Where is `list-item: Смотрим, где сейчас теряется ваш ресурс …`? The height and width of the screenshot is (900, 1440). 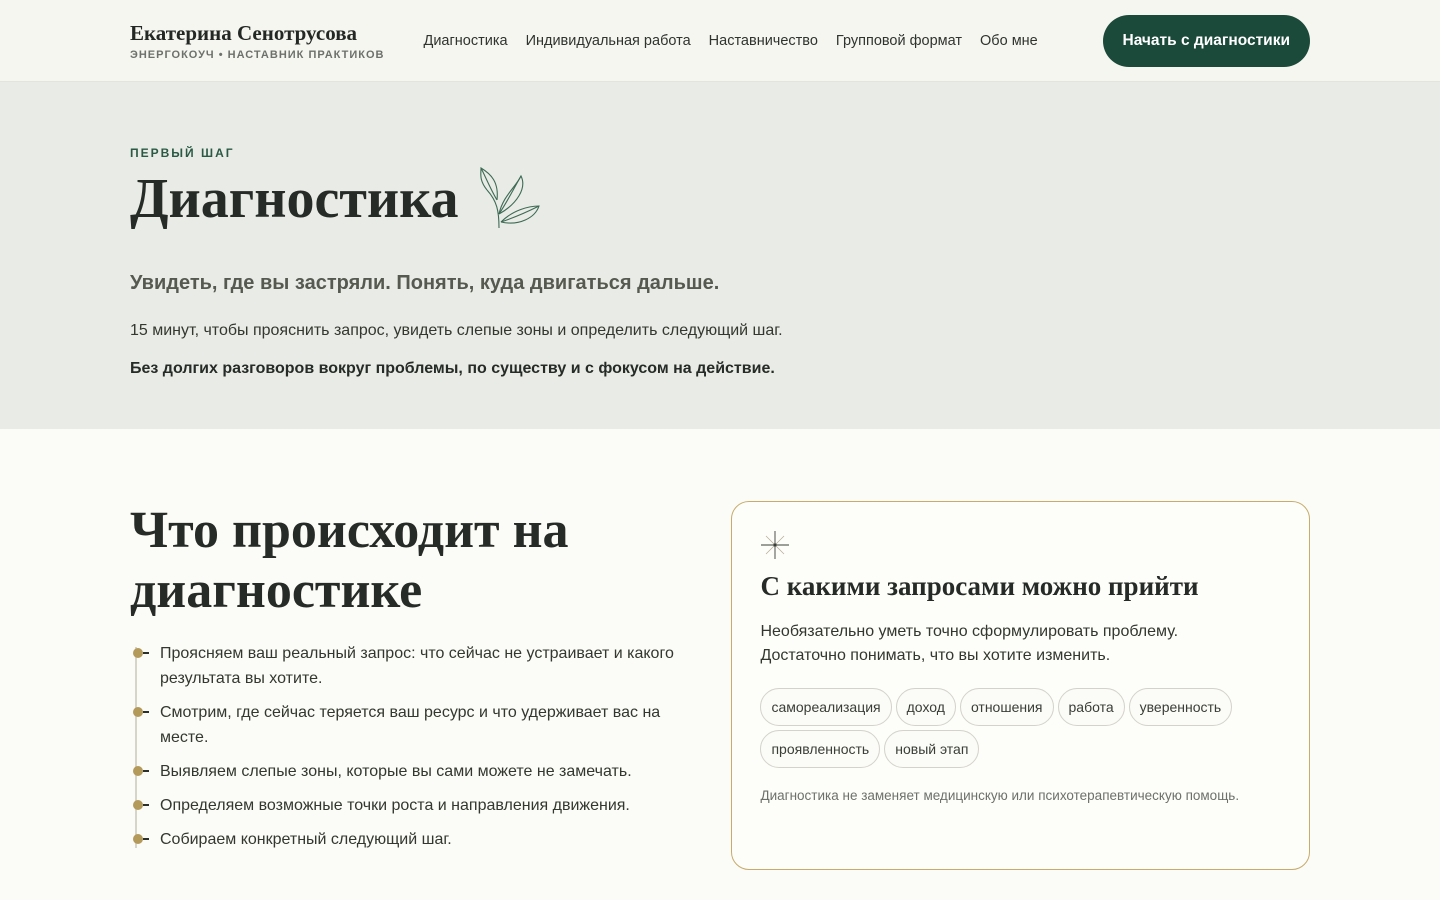
list-item: Смотрим, где сейчас теряется ваш ресурс … is located at coordinates (420, 725).